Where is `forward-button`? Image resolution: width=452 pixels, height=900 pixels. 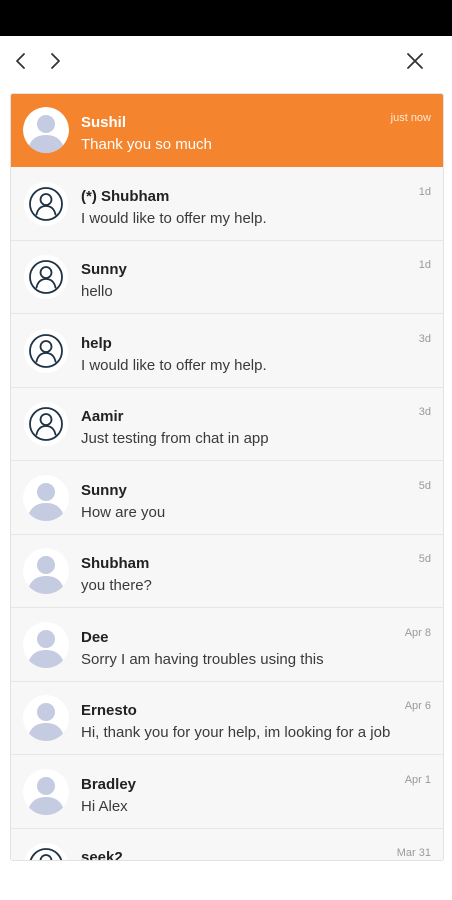
forward-button is located at coordinates (55, 61).